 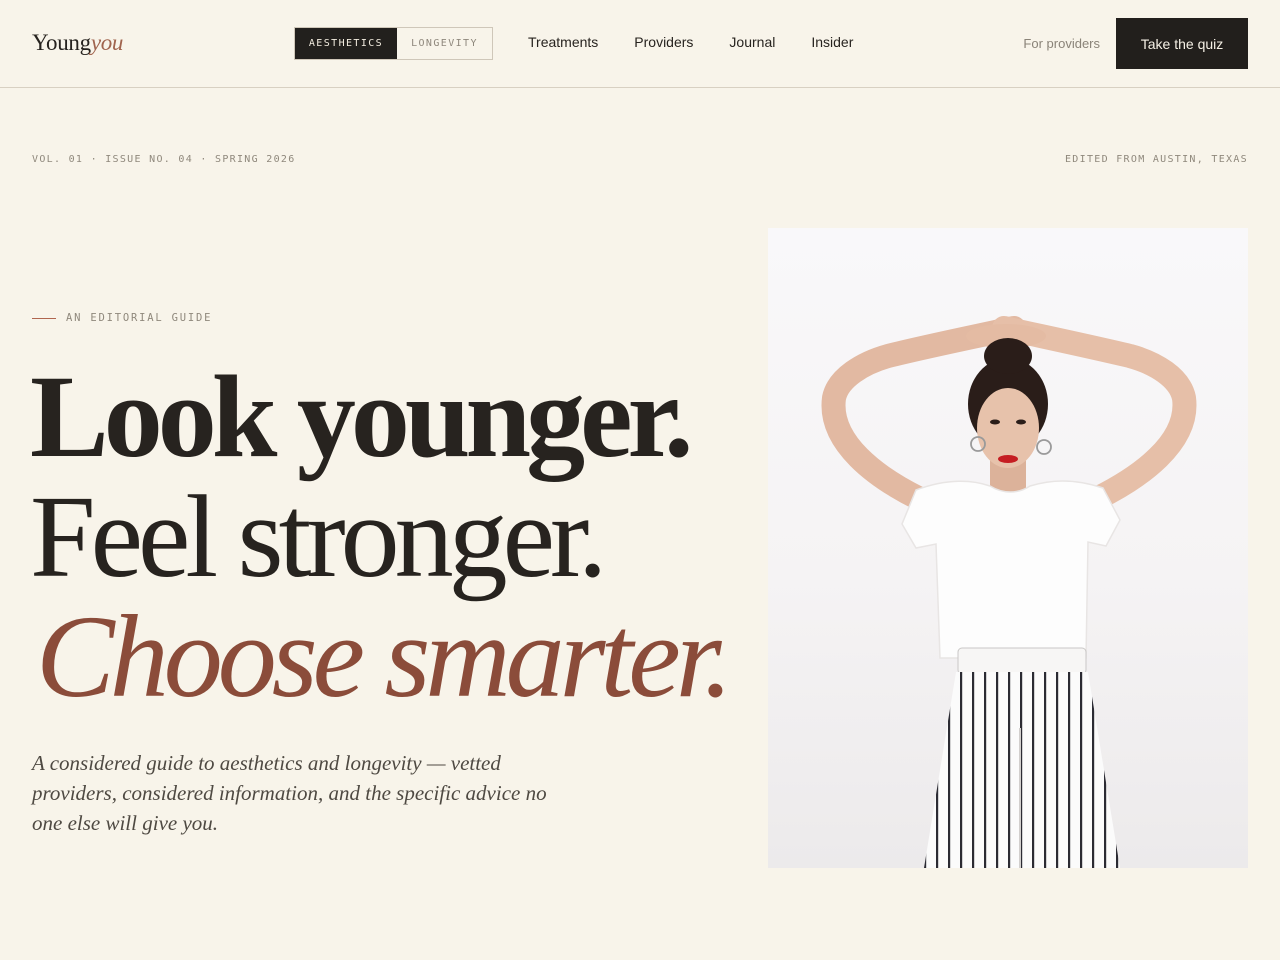 What do you see at coordinates (384, 656) in the screenshot?
I see `headline-line-3: Choose smarter.` at bounding box center [384, 656].